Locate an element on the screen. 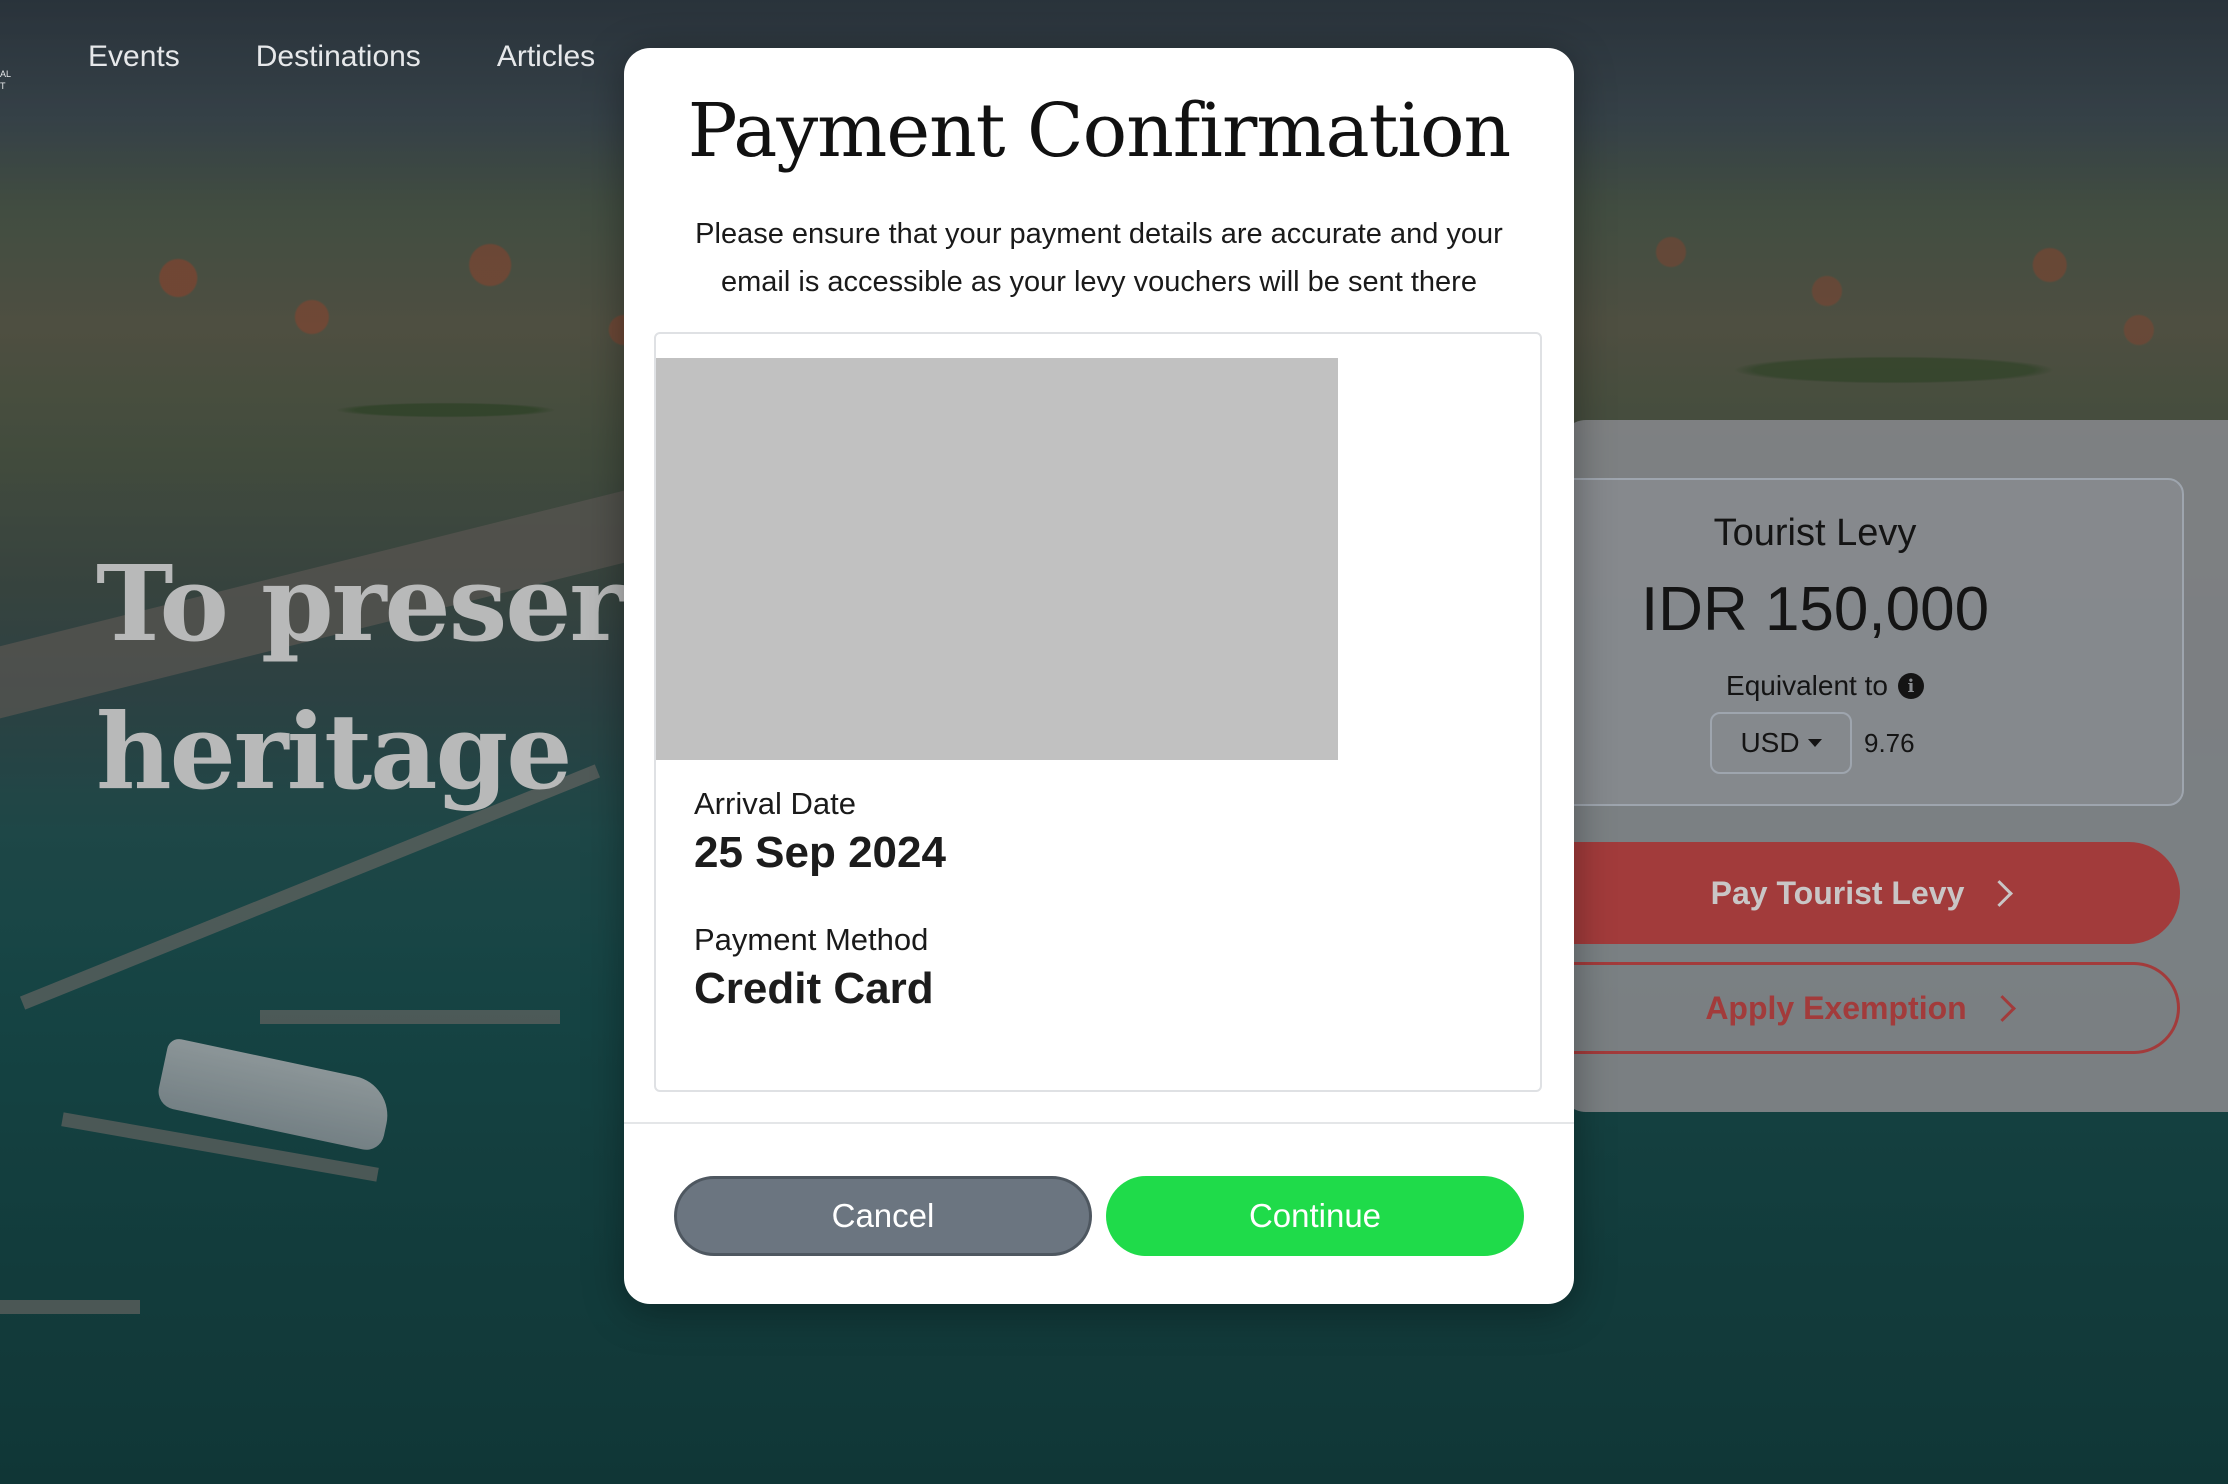  payment-method-value: Credit Card is located at coordinates (814, 988).